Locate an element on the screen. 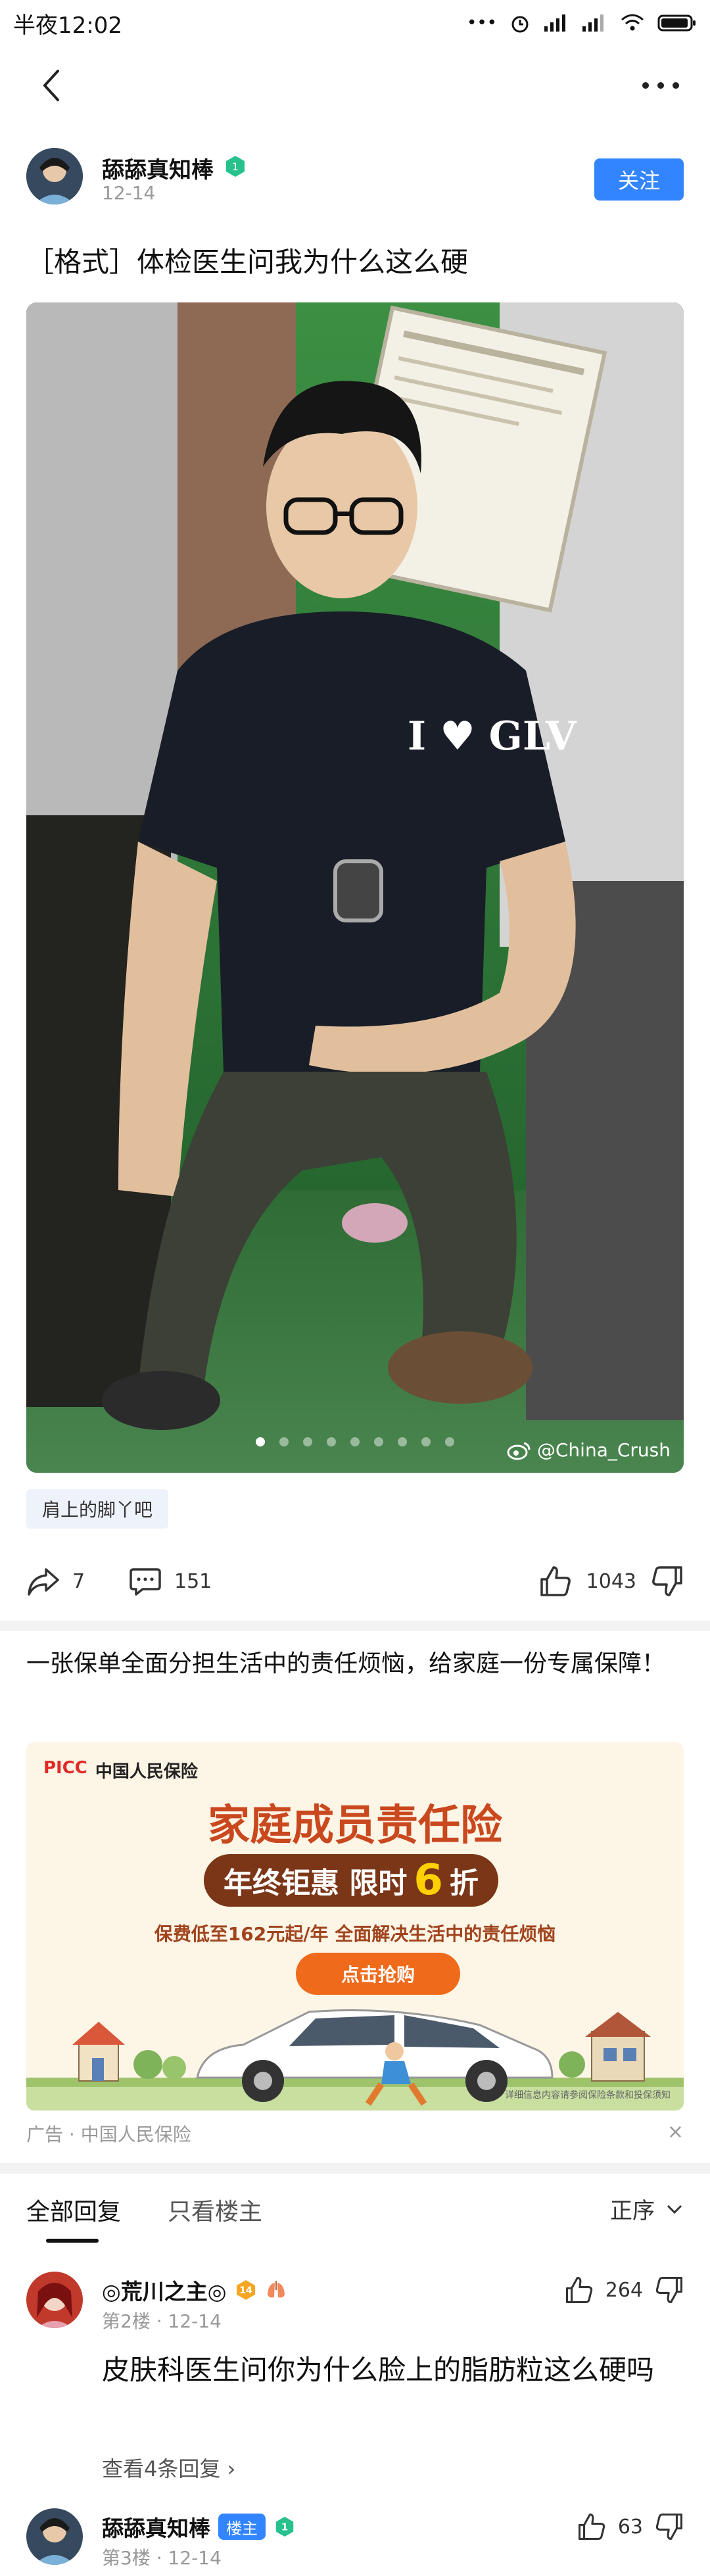  weibo-icon is located at coordinates (519, 1451).